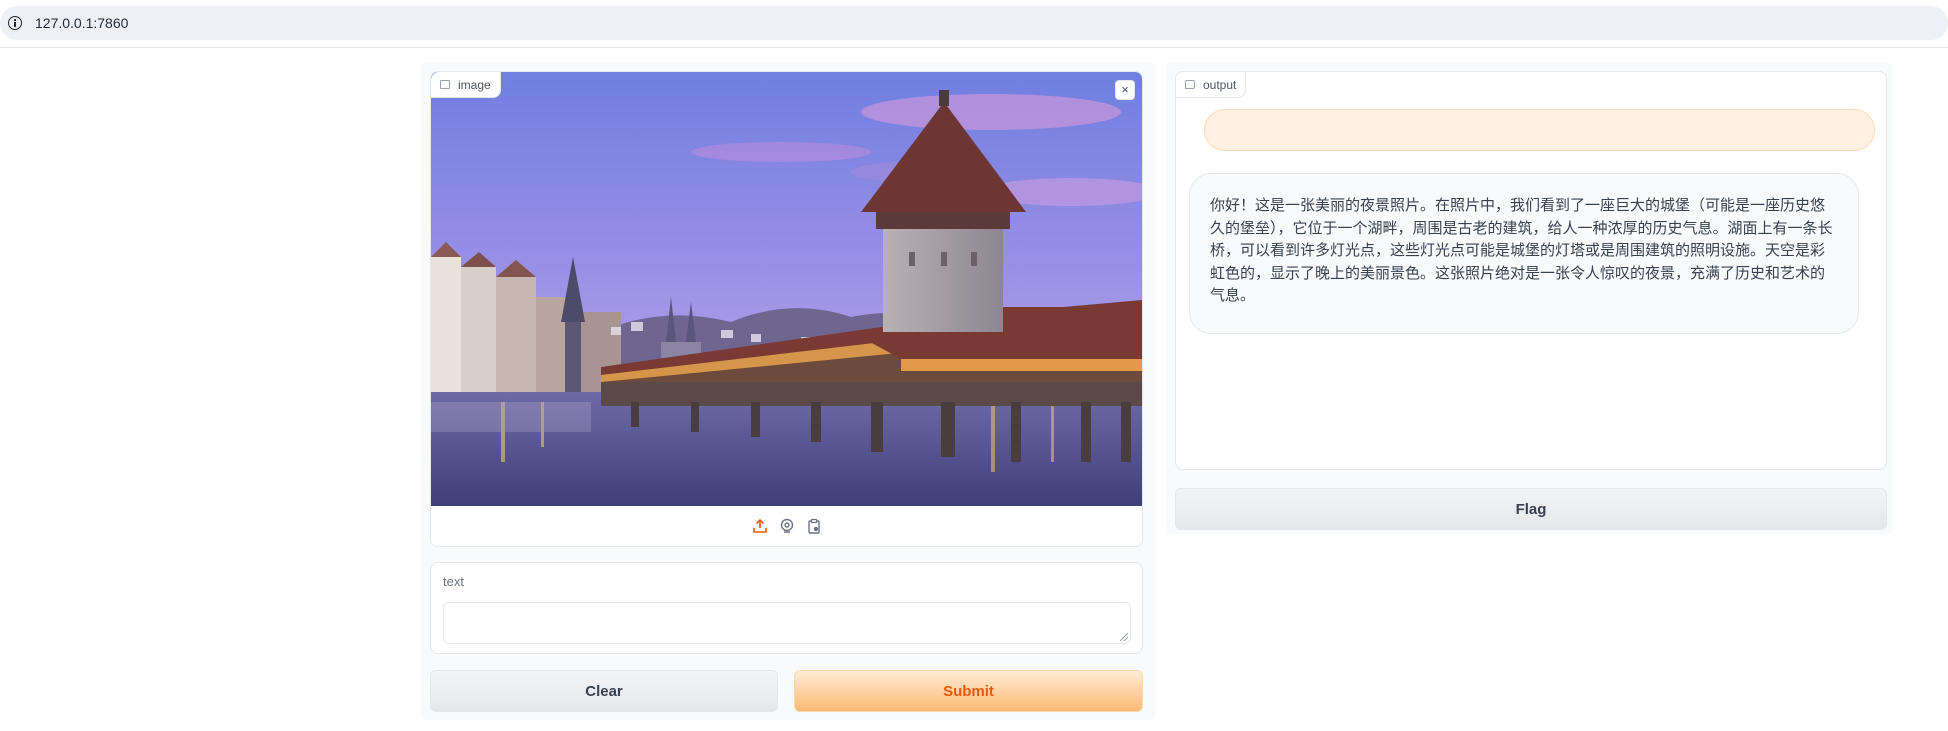 Image resolution: width=1948 pixels, height=731 pixels. Describe the element at coordinates (445, 84) in the screenshot. I see `image-icon` at that location.